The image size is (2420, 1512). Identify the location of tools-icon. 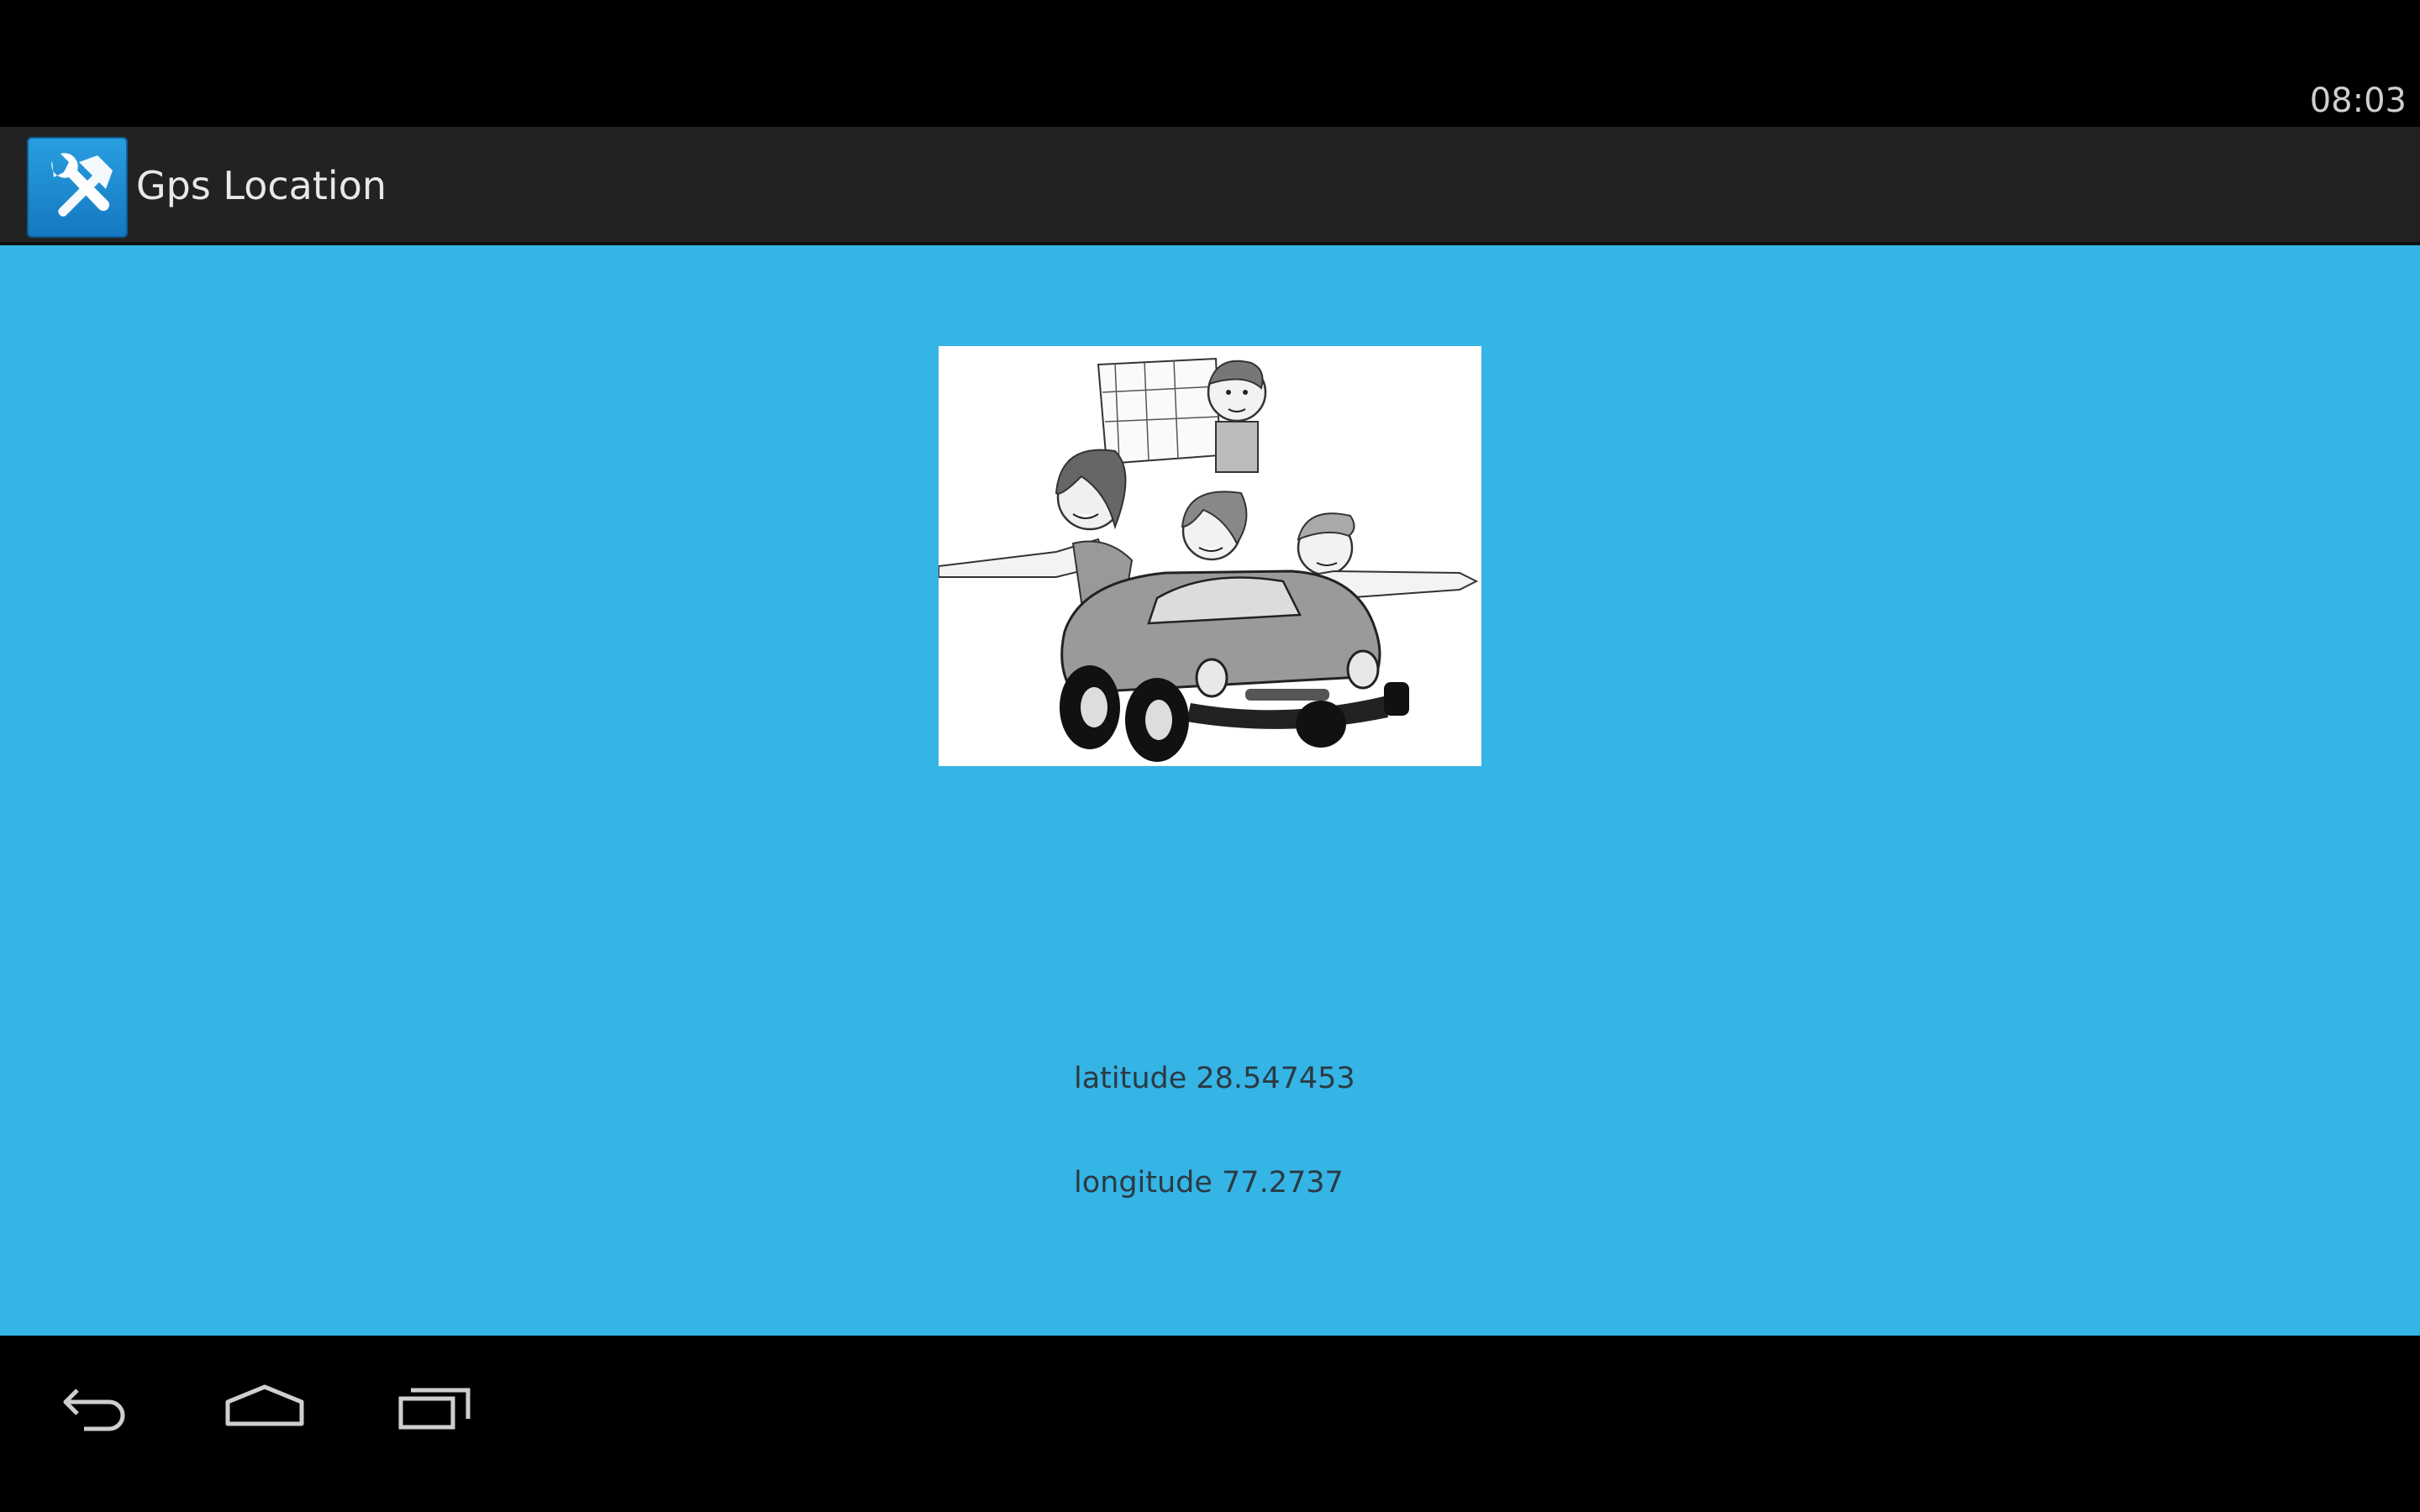
(77, 187).